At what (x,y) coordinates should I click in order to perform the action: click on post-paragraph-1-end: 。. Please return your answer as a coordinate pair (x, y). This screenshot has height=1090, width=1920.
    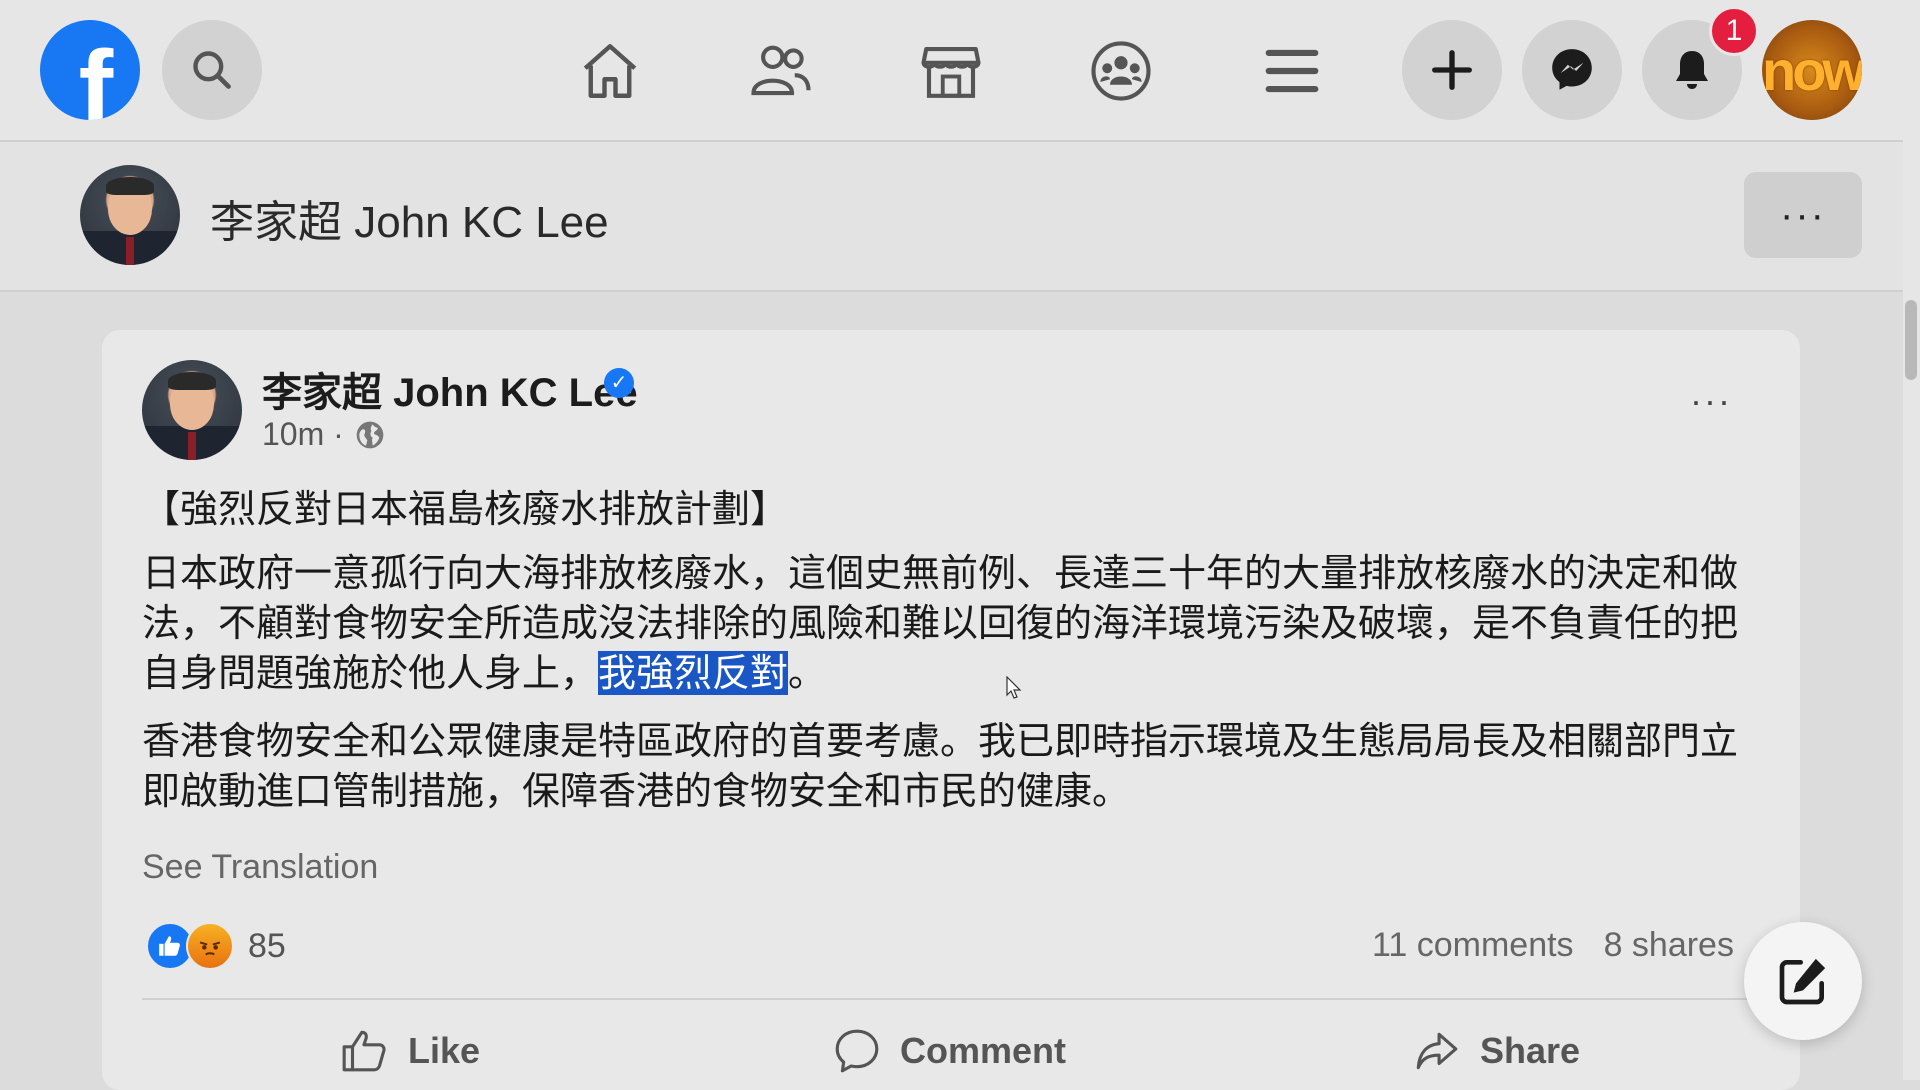
    Looking at the image, I should click on (807, 673).